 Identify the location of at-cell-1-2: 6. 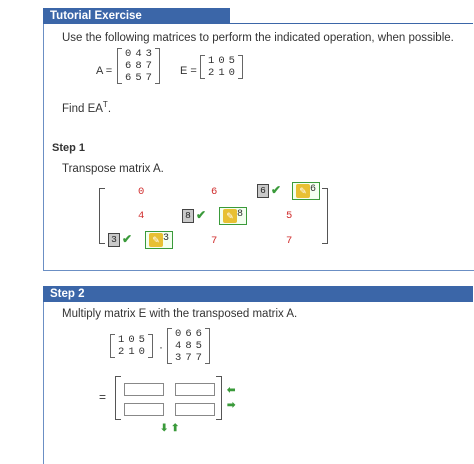
(214, 192).